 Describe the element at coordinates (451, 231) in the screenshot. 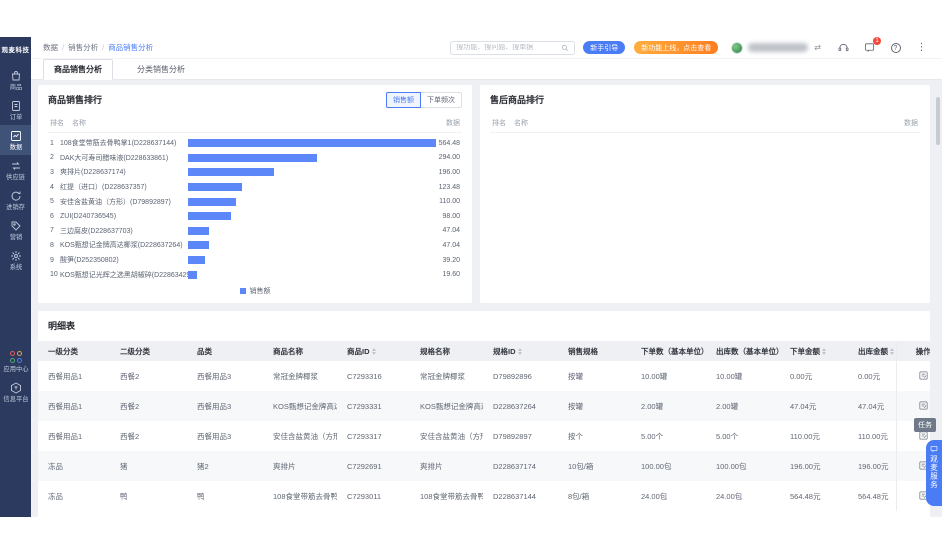

I see `bar-value: 47.04` at that location.